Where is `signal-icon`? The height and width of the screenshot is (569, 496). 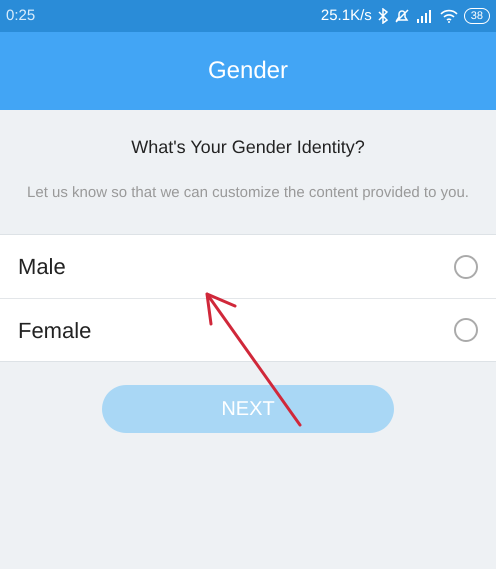 signal-icon is located at coordinates (425, 16).